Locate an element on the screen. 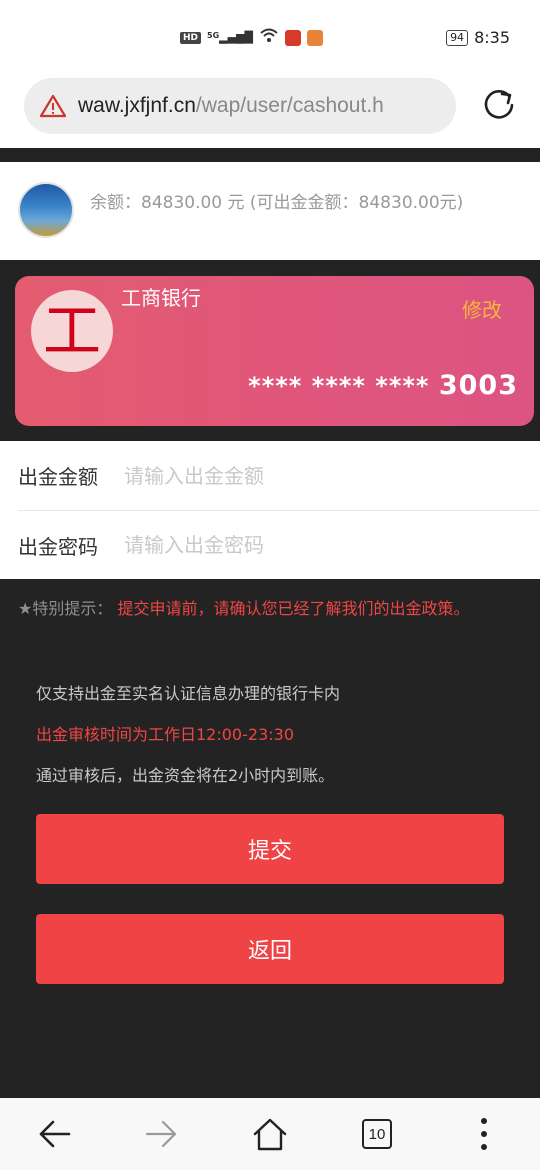 The image size is (540, 1170). url-text: waw.jxfjnf.cn/wap/user/cashout.h is located at coordinates (231, 105).